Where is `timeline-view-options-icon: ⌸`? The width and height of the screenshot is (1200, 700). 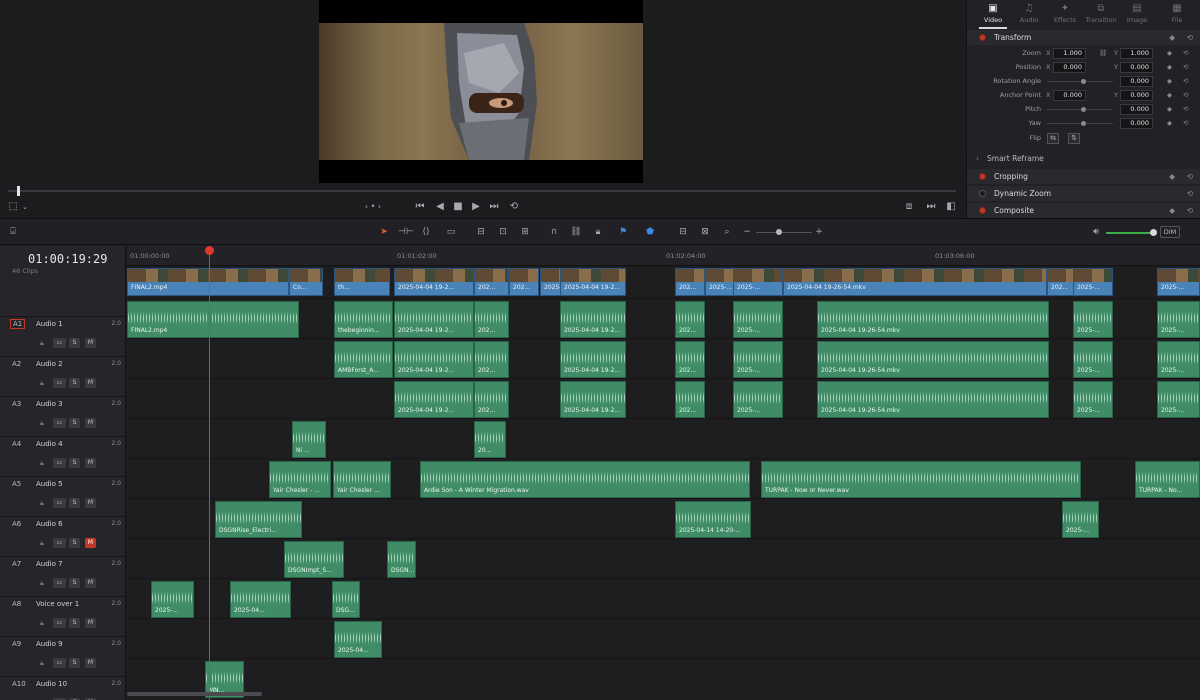 timeline-view-options-icon: ⌸ is located at coordinates (13, 232).